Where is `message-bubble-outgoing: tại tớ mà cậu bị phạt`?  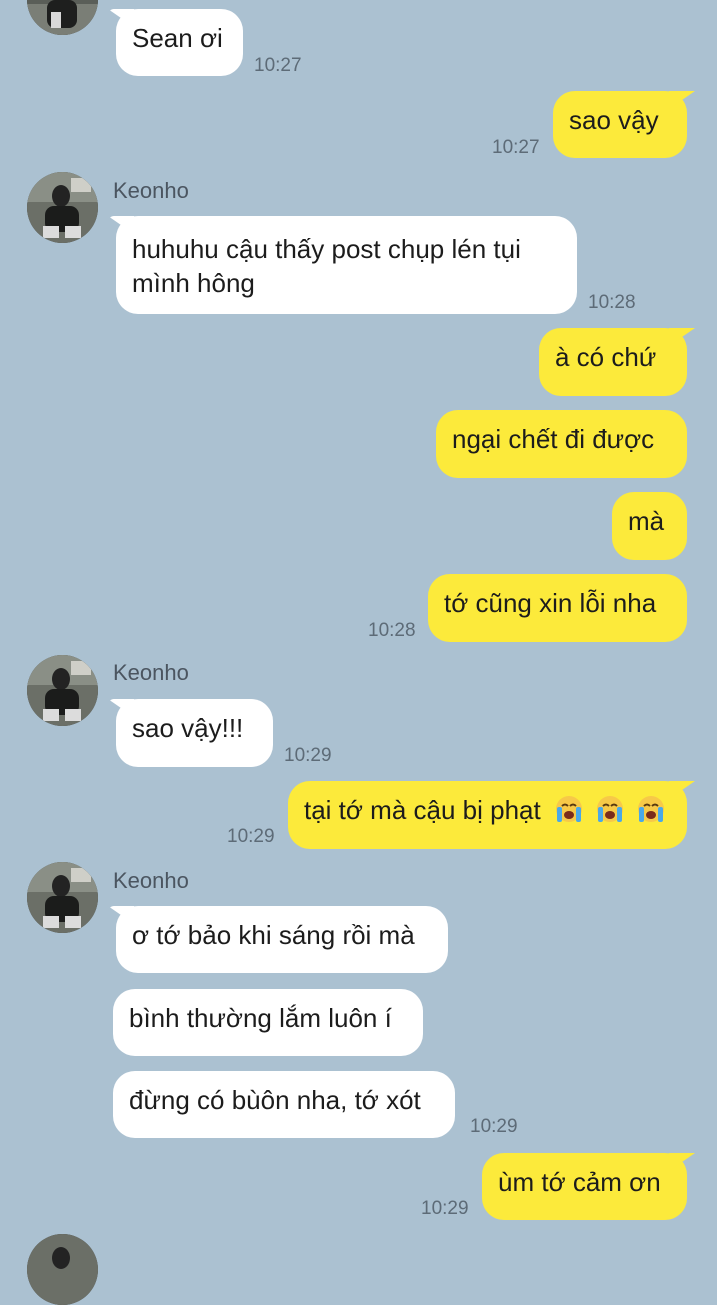
message-bubble-outgoing: tại tớ mà cậu bị phạt is located at coordinates (487, 815).